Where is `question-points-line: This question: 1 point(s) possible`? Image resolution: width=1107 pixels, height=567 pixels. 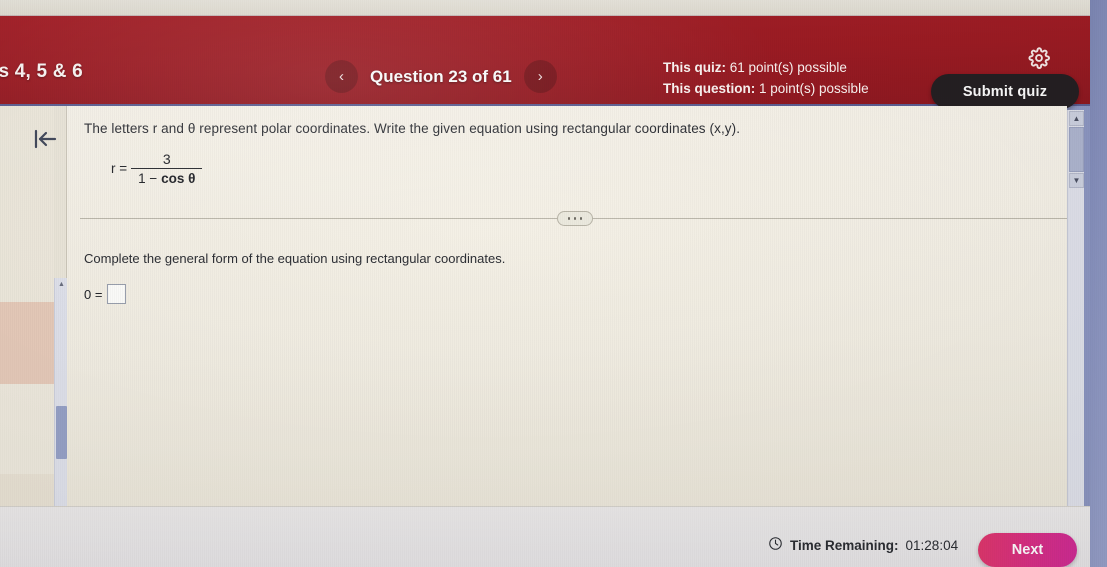 question-points-line: This question: 1 point(s) possible is located at coordinates (766, 89).